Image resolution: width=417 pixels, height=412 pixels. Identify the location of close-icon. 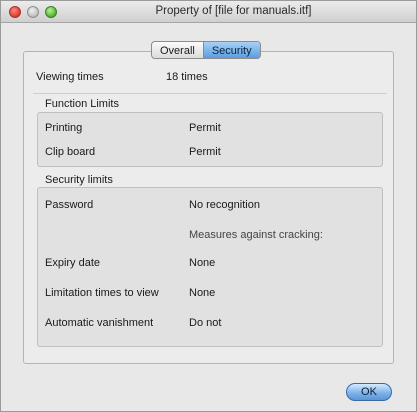
(15, 12).